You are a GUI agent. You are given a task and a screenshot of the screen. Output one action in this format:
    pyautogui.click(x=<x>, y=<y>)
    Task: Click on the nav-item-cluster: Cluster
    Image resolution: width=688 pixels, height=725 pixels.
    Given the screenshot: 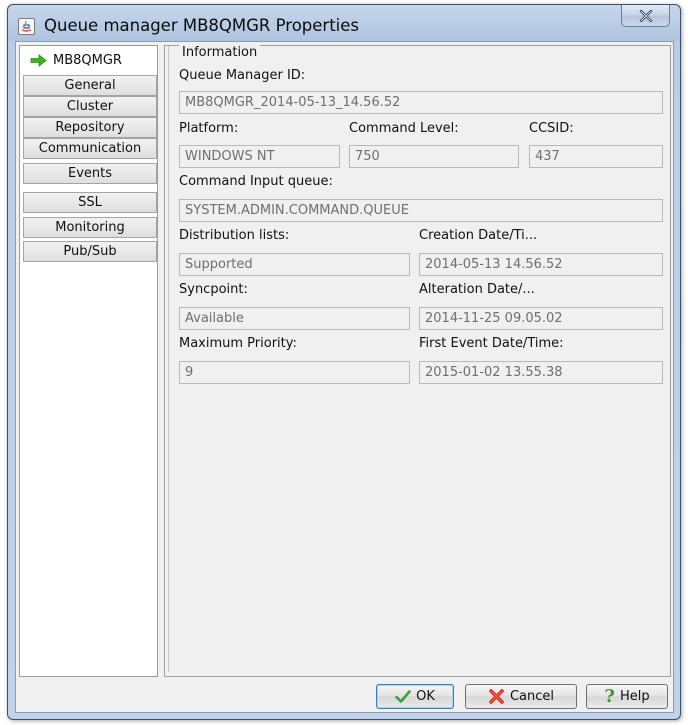 What is the action you would take?
    pyautogui.click(x=90, y=106)
    